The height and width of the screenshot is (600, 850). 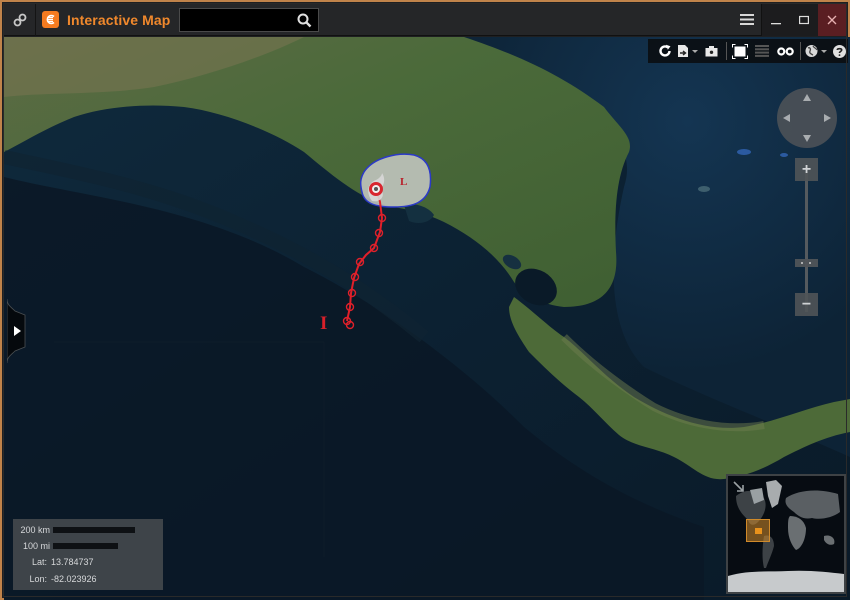 I want to click on search-icon, so click(x=304, y=20).